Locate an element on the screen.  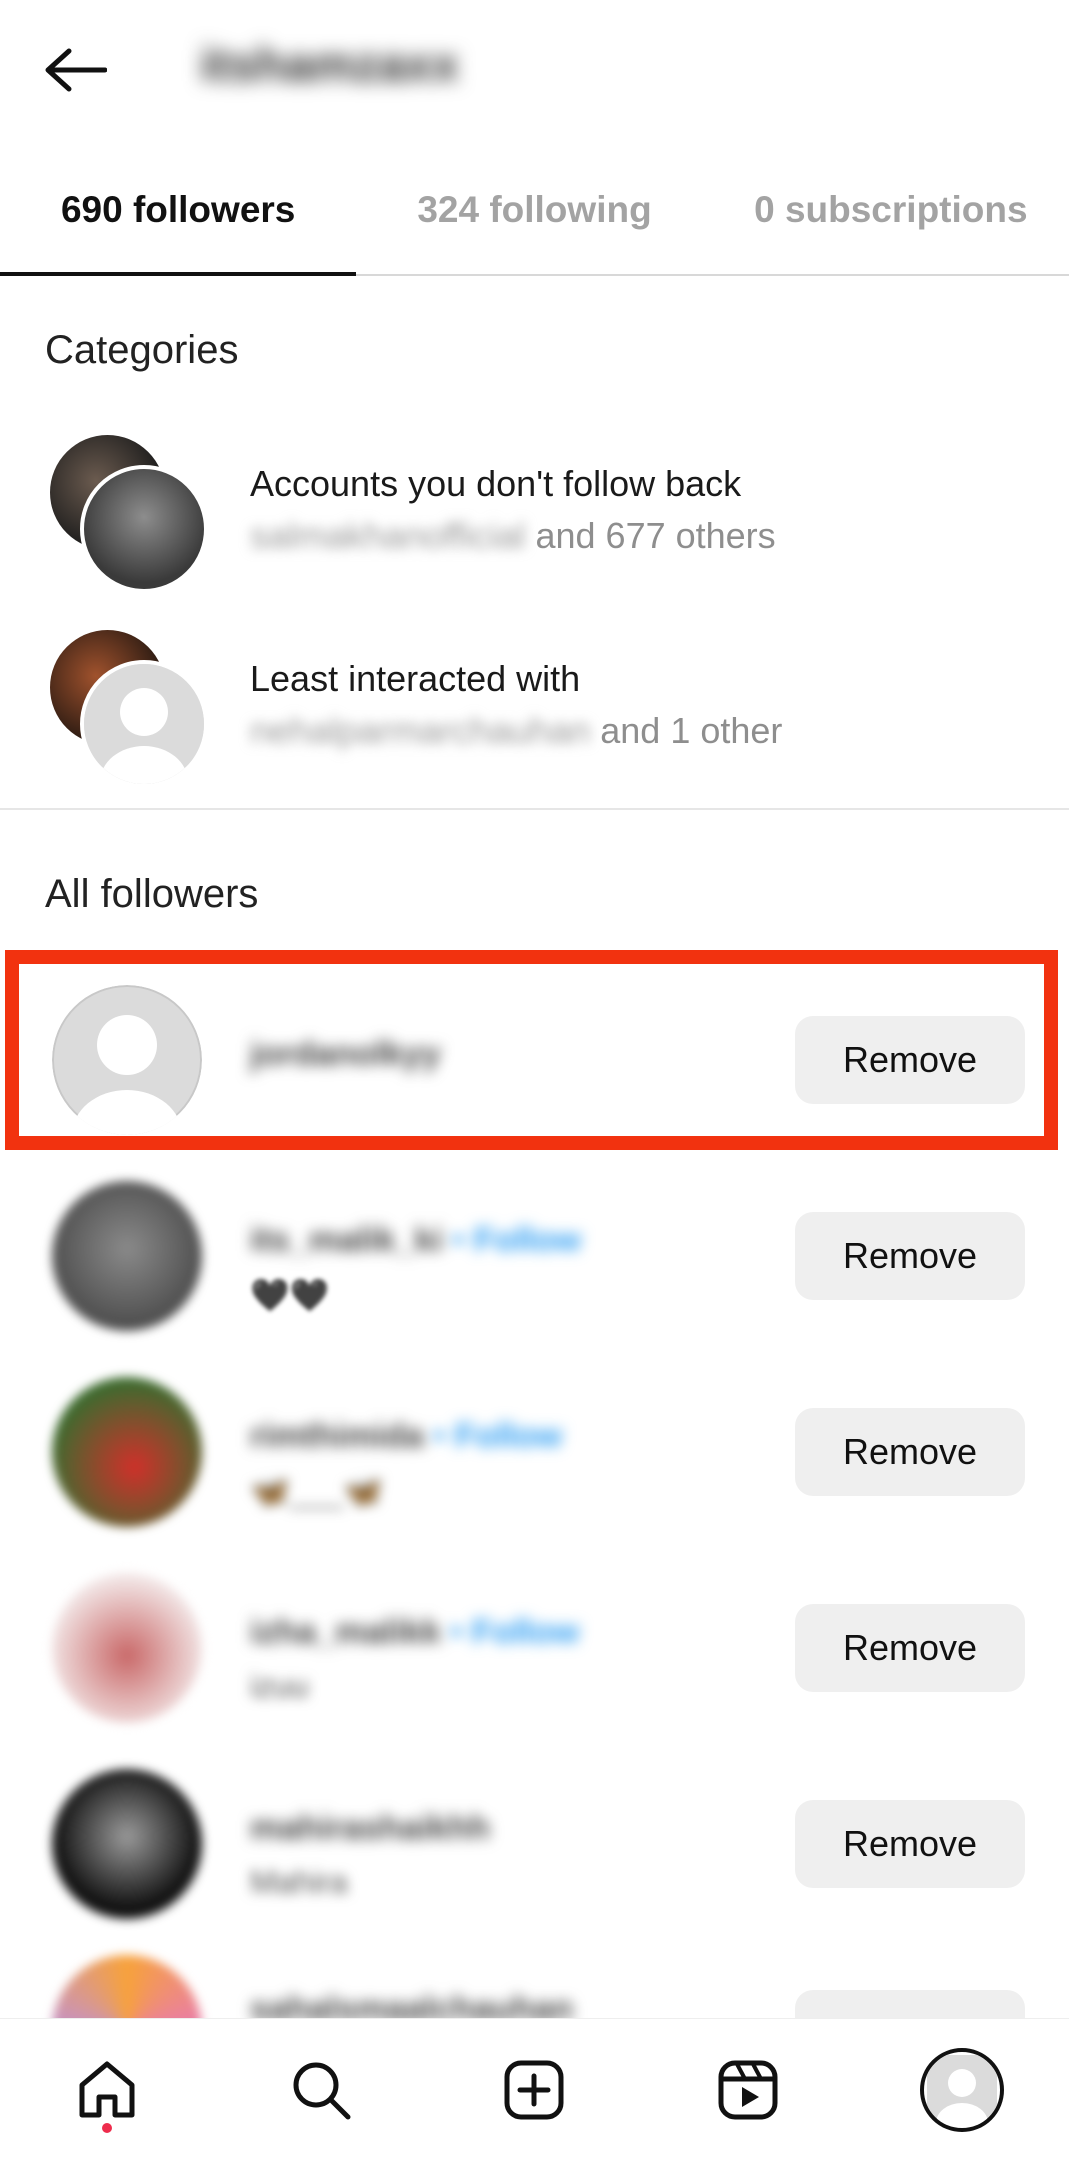
back-button is located at coordinates (75, 70).